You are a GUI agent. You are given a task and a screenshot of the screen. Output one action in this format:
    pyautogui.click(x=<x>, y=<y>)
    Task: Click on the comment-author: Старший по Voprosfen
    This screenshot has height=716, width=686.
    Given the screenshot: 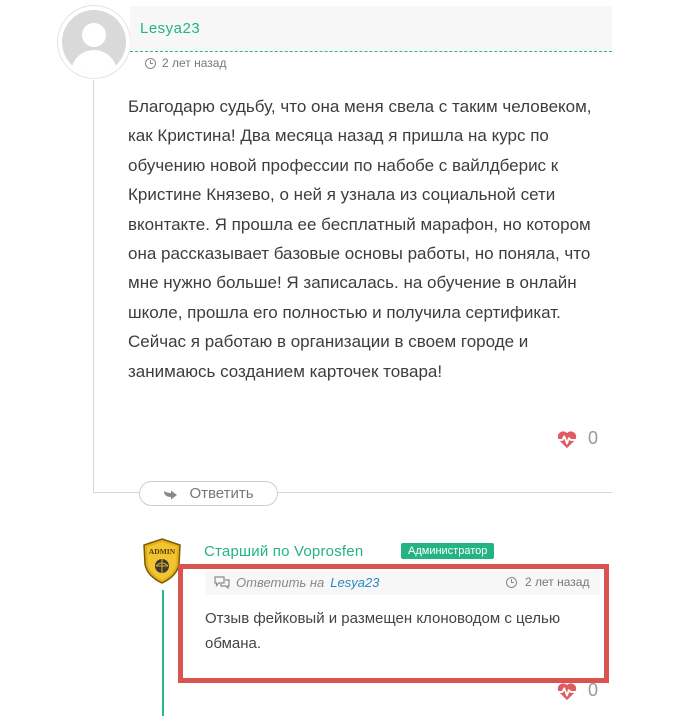 What is the action you would take?
    pyautogui.click(x=283, y=551)
    